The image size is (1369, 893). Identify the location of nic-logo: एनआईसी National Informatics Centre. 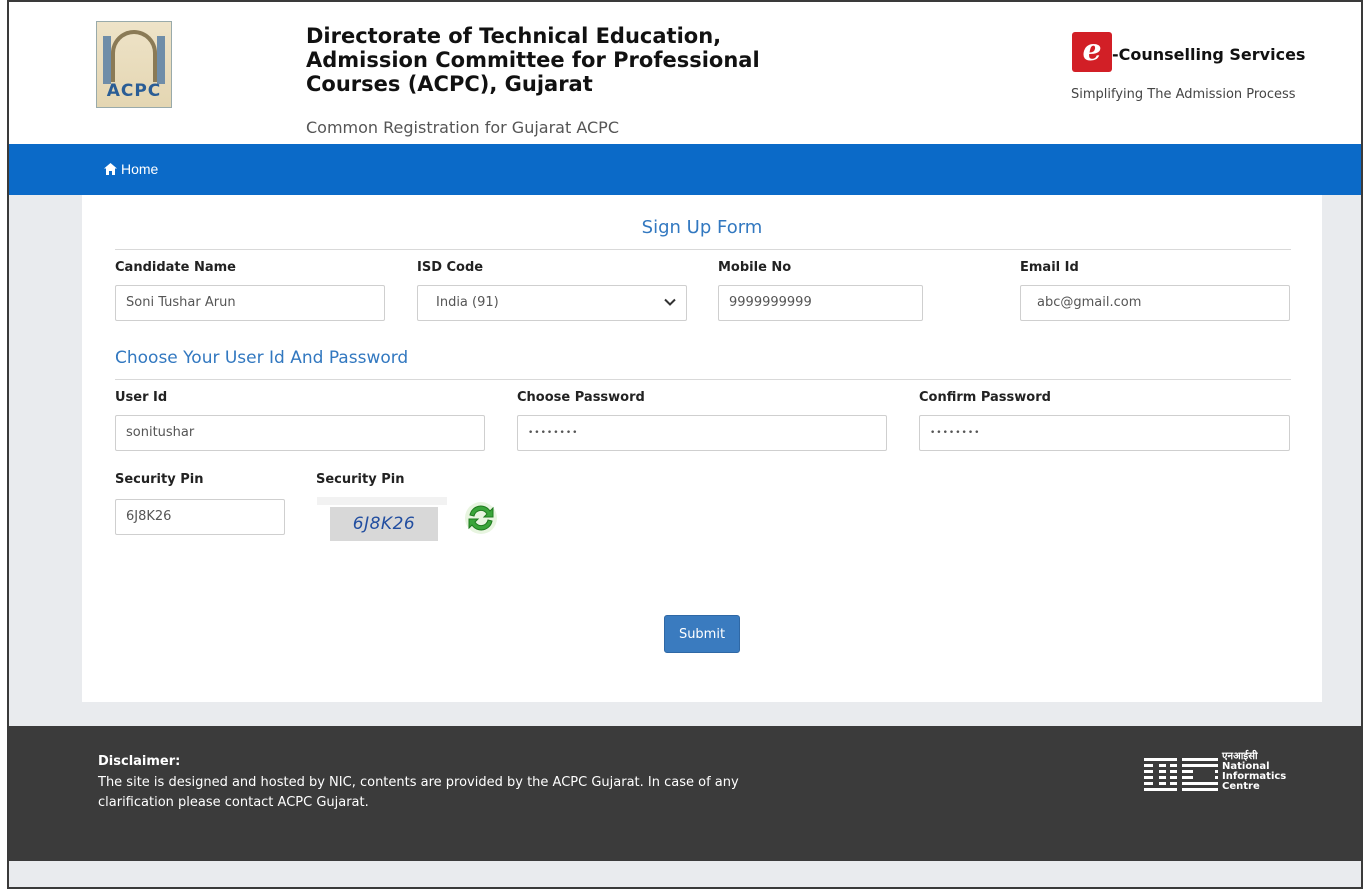
(1215, 773).